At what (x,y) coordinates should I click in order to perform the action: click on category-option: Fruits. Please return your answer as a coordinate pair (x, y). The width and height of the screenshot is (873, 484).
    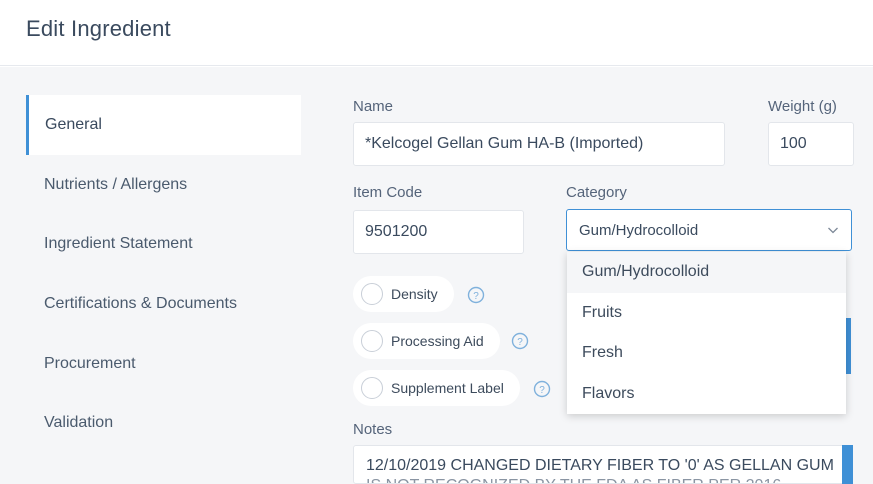
    Looking at the image, I should click on (706, 313).